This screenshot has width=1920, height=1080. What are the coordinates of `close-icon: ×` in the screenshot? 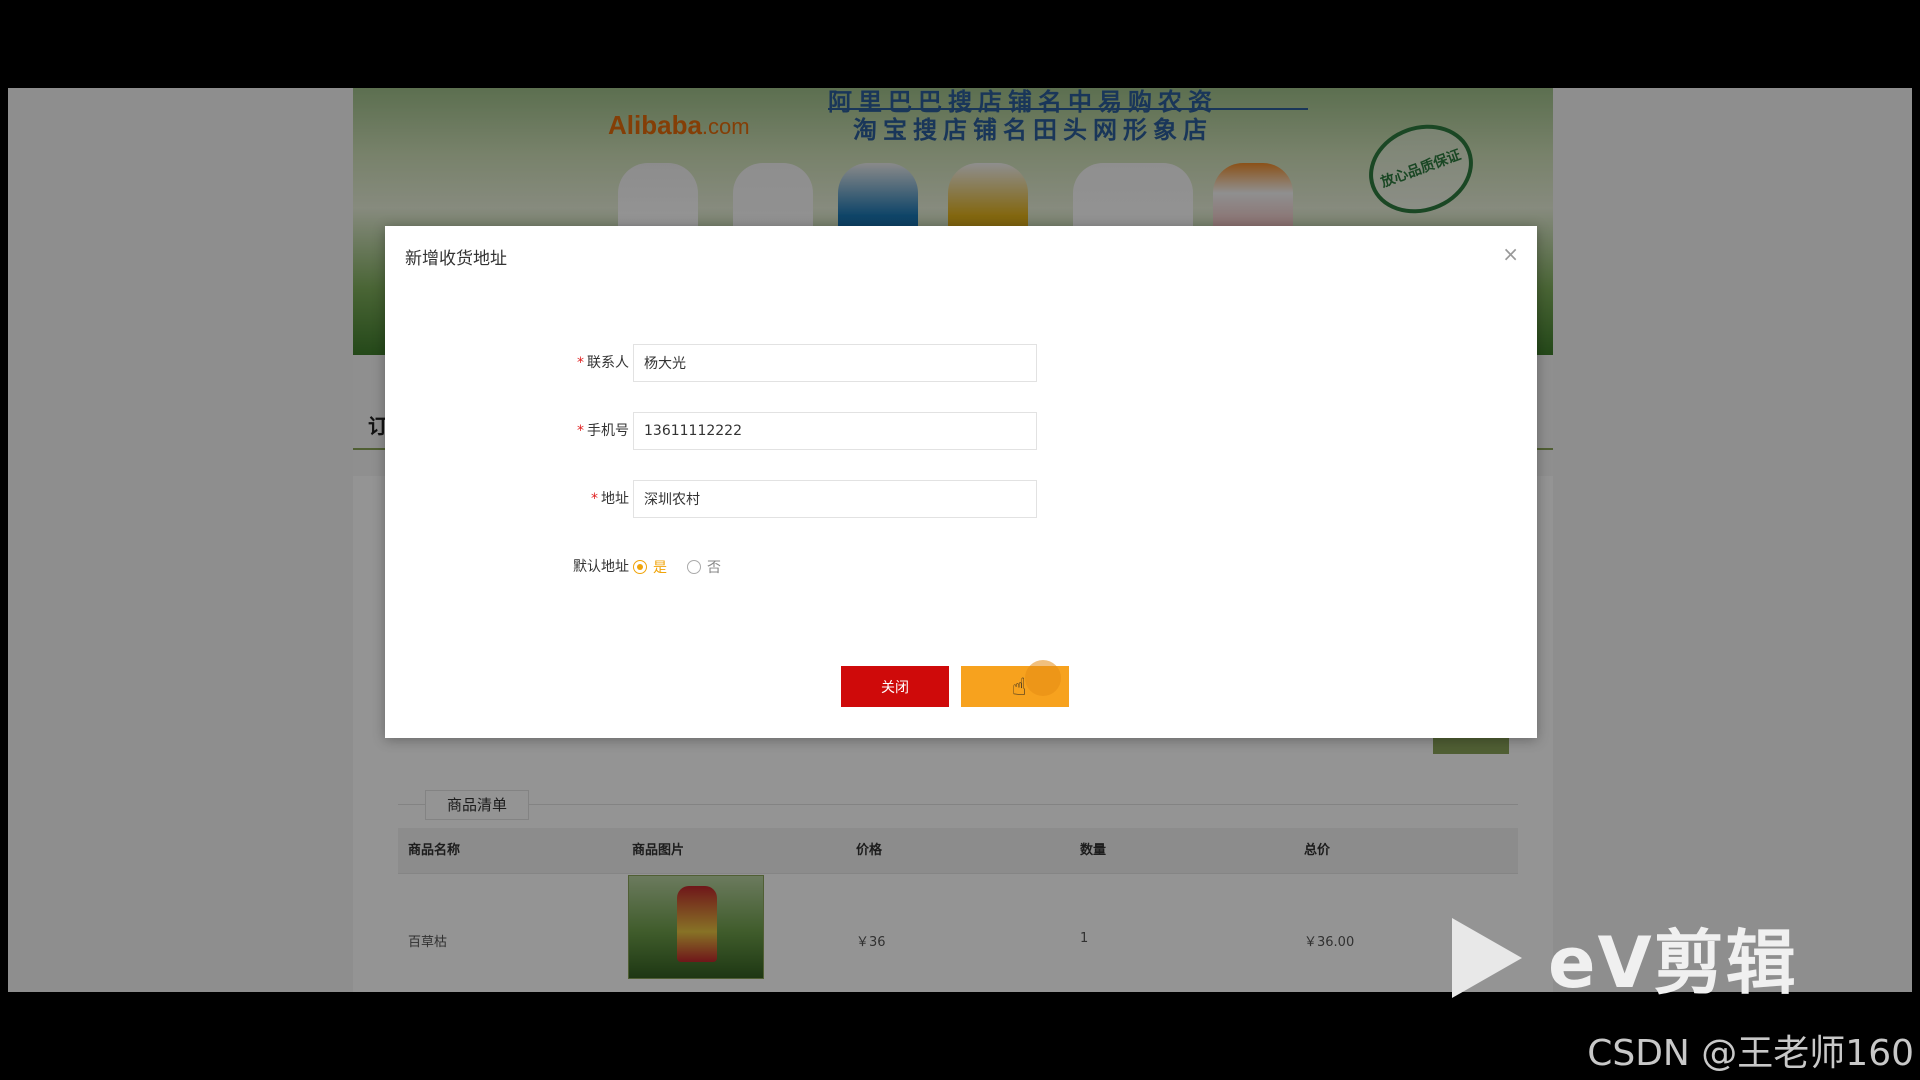 It's located at (1510, 254).